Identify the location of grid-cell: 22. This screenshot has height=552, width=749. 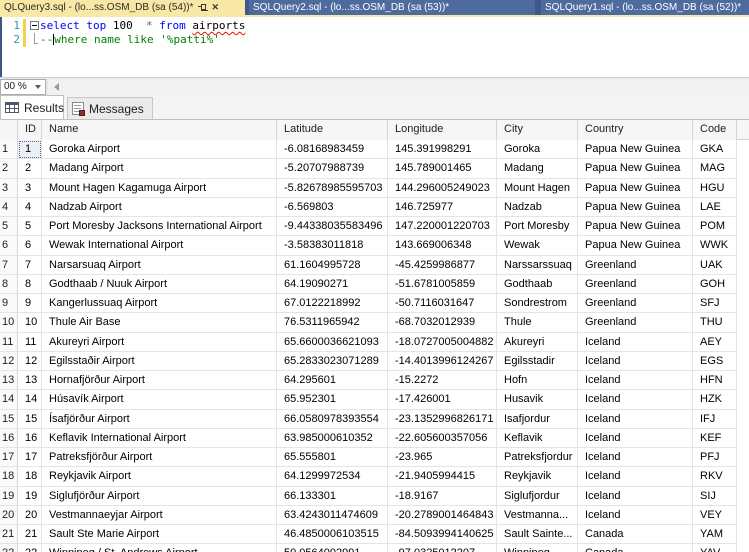
(30, 548).